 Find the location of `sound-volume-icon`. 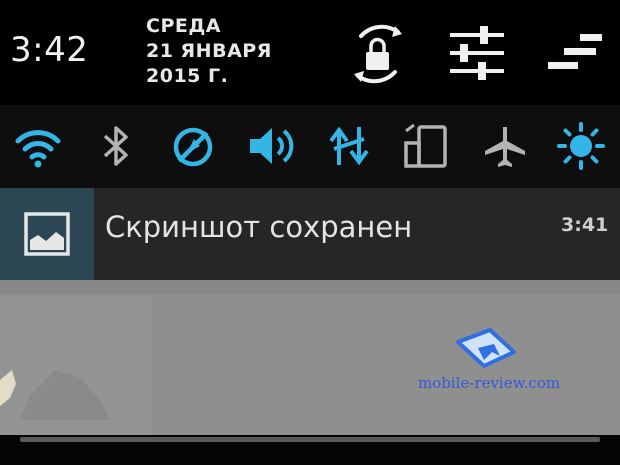

sound-volume-icon is located at coordinates (271, 146).